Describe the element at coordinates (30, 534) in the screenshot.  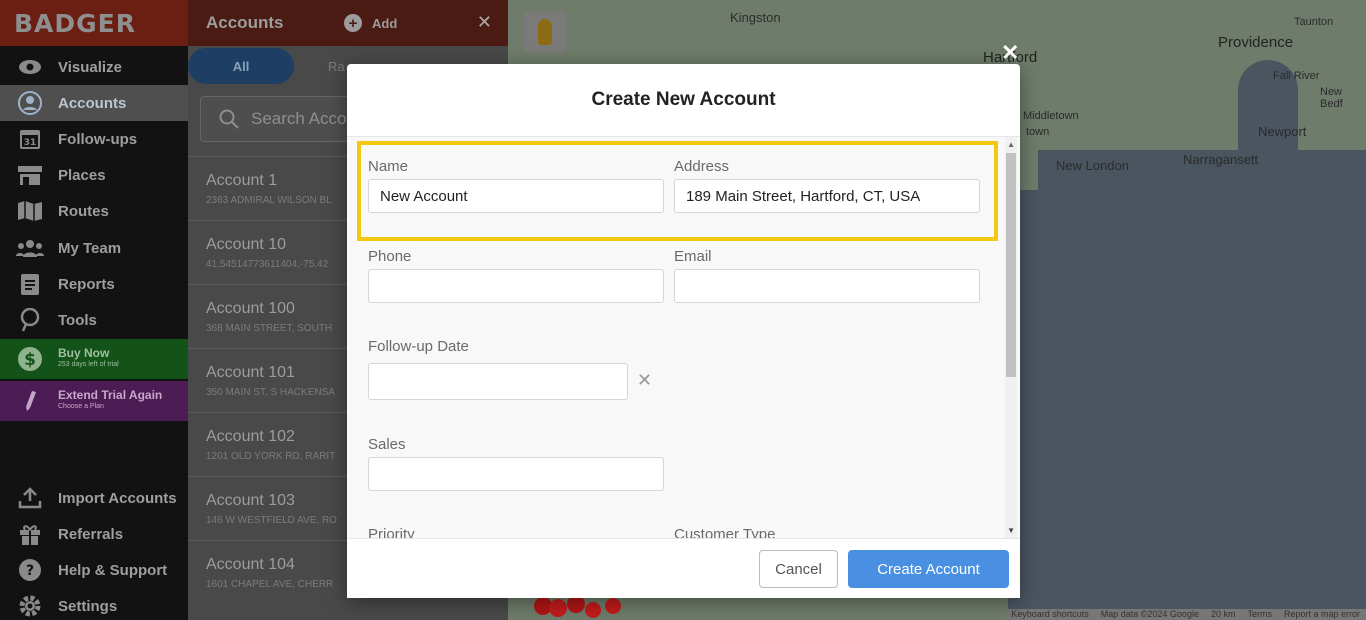
I see `gift-icon` at that location.